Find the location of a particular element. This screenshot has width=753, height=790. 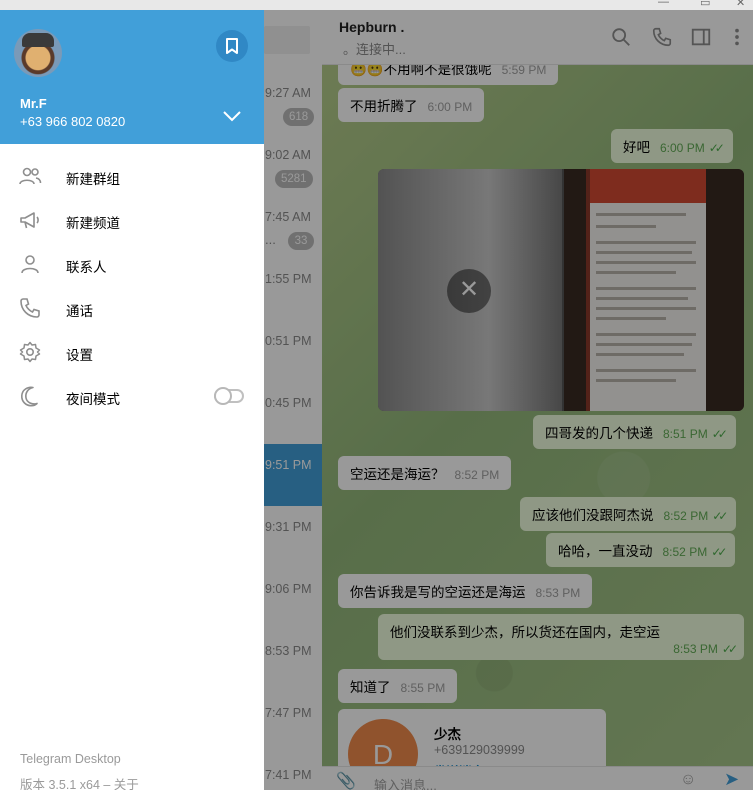

chevron-down-icon is located at coordinates (232, 116).